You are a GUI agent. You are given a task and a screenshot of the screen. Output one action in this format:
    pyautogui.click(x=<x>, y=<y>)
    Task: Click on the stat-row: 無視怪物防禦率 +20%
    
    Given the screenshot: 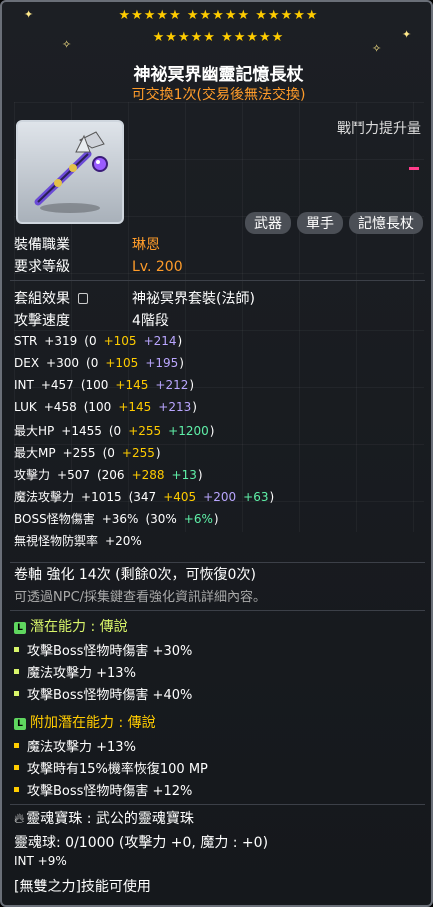 What is the action you would take?
    pyautogui.click(x=81, y=540)
    